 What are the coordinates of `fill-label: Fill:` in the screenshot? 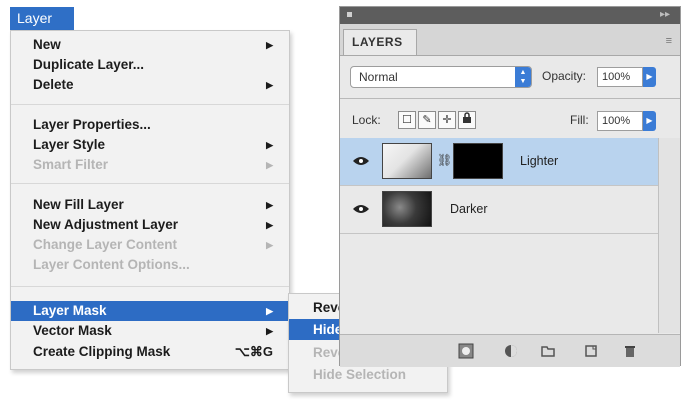 It's located at (579, 120).